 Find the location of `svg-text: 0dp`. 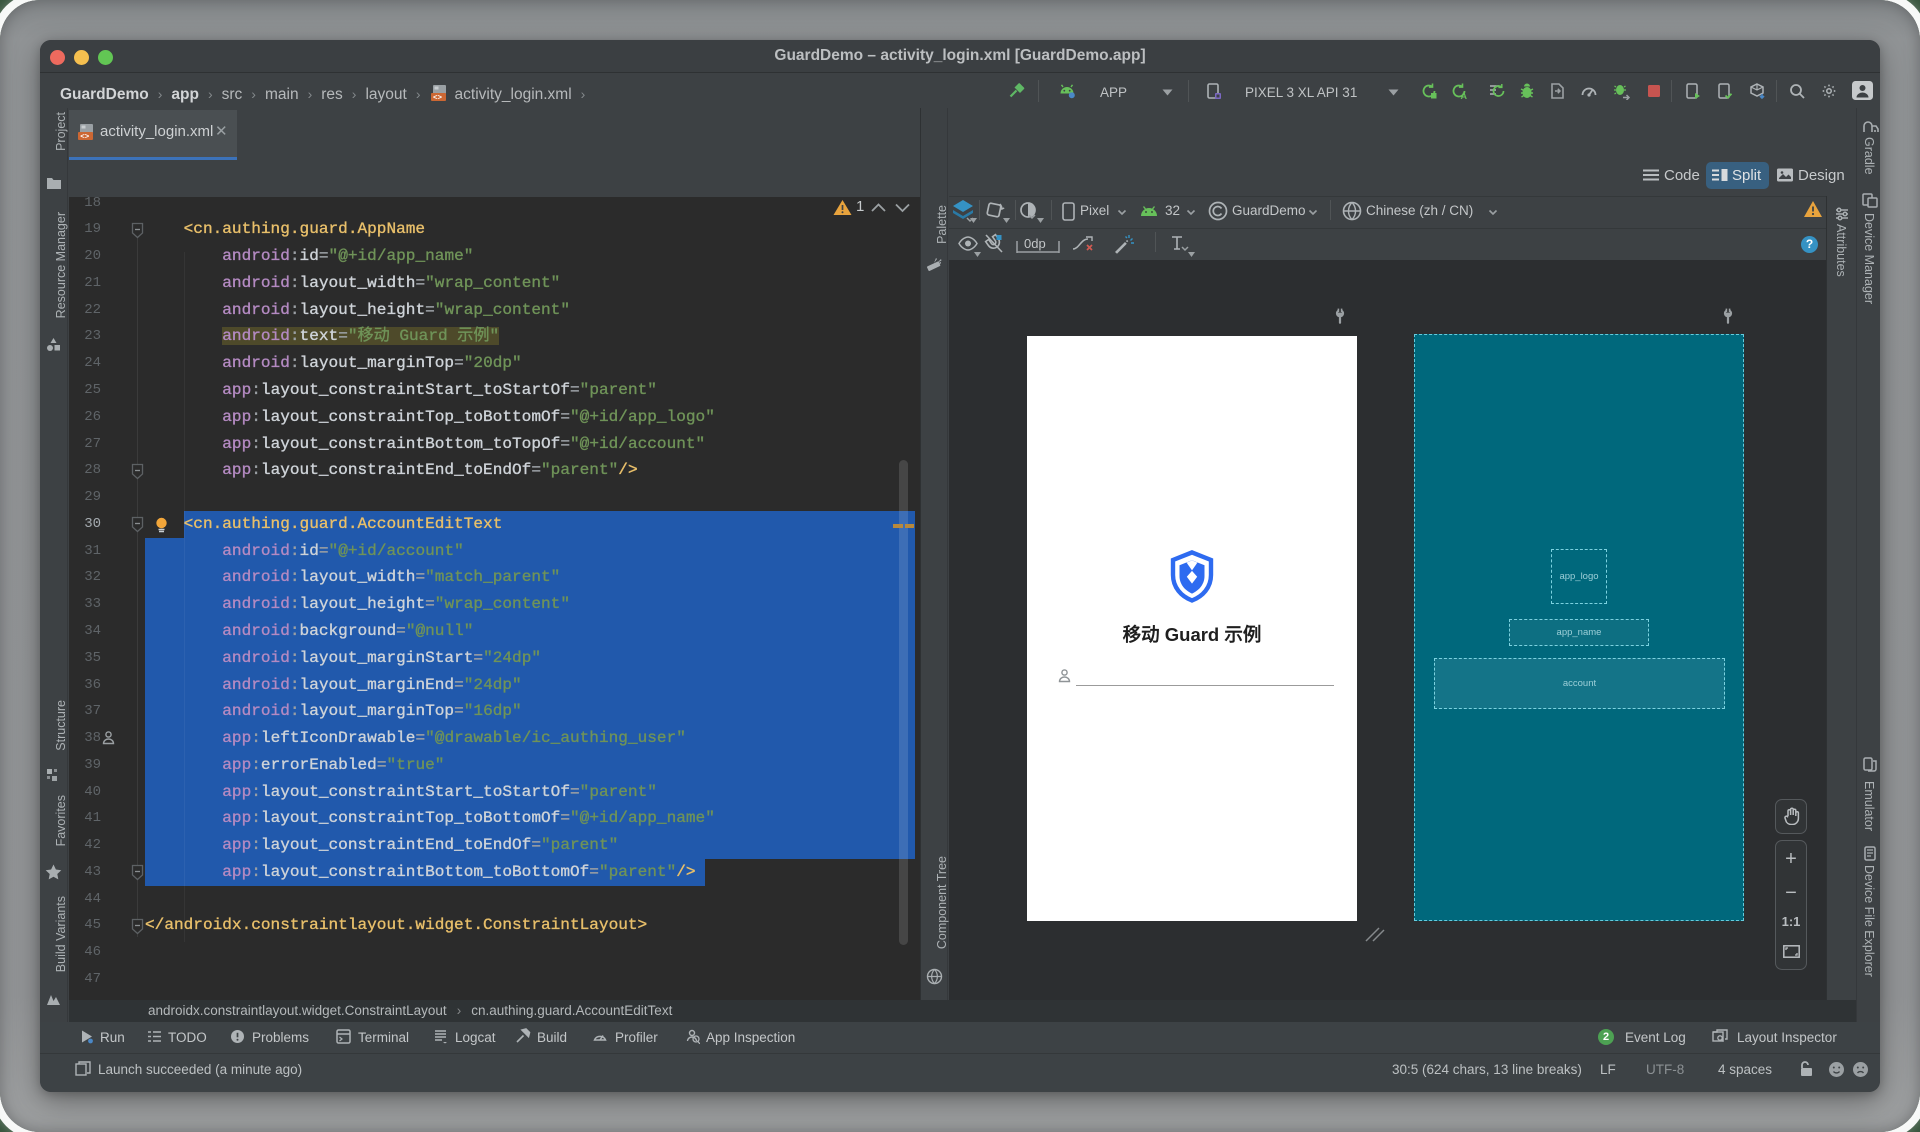

svg-text: 0dp is located at coordinates (1035, 243).